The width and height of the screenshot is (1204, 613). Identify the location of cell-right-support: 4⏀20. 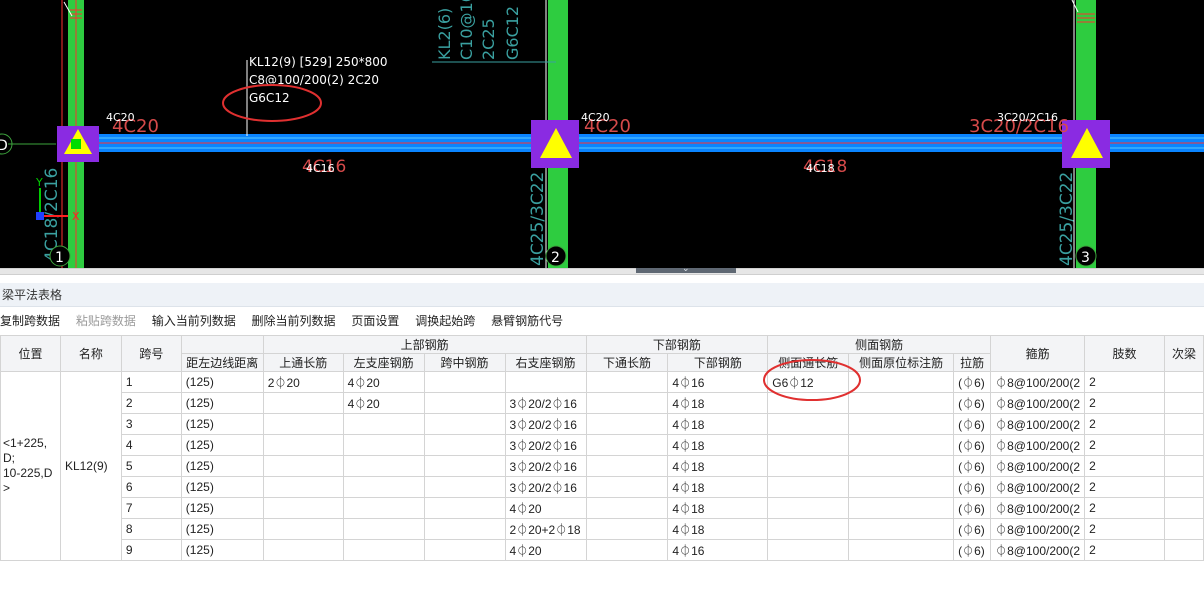
(545, 550).